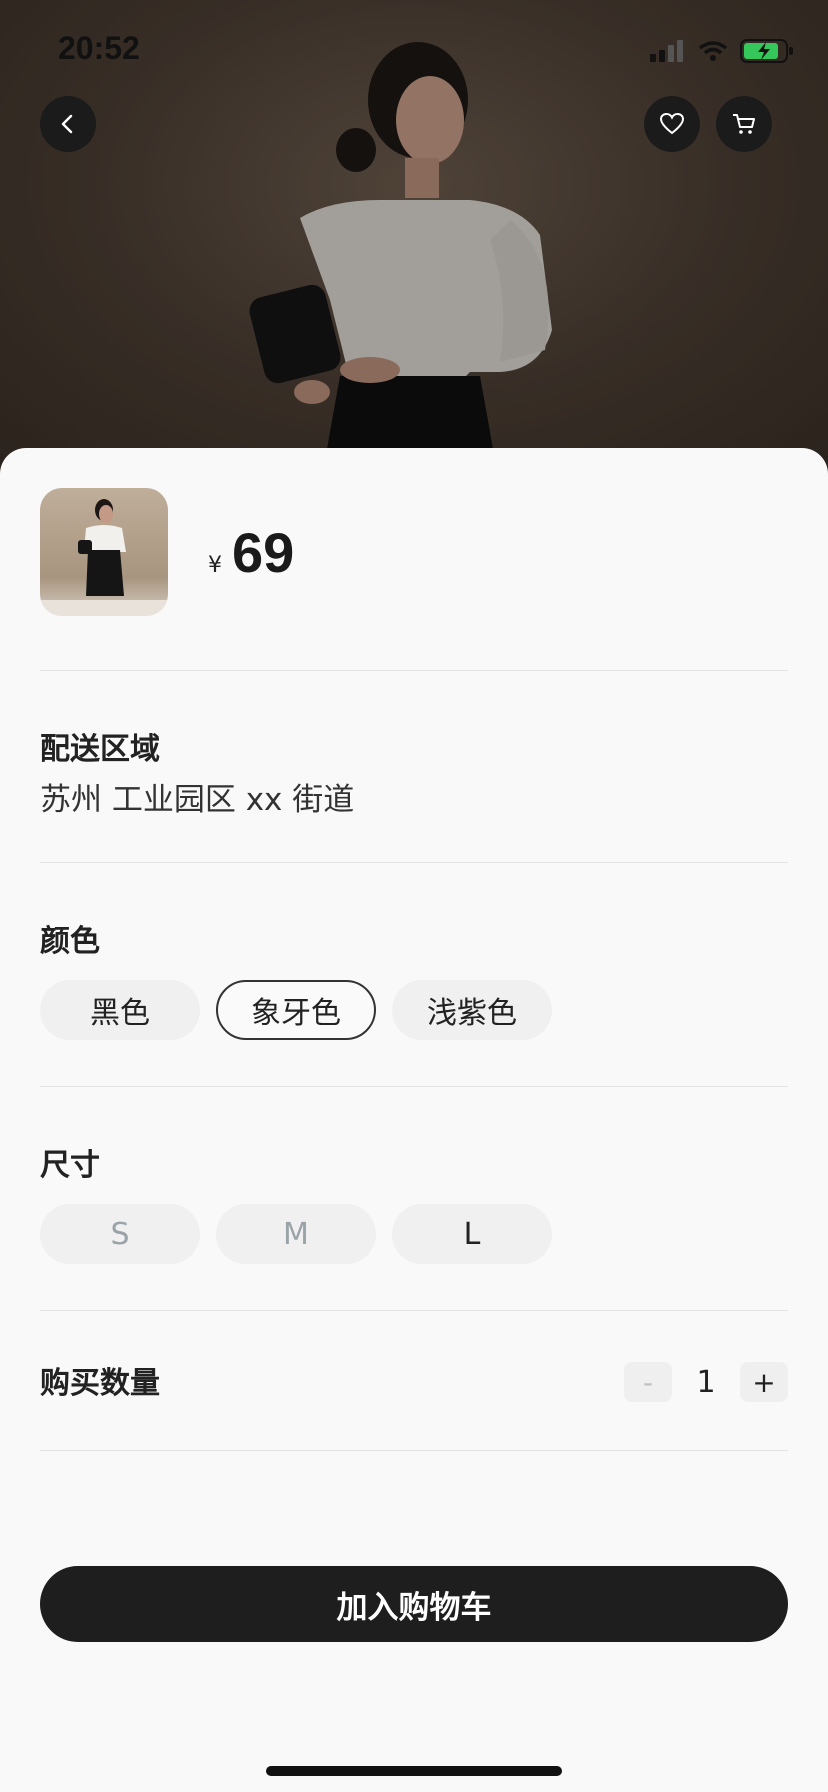  I want to click on back-button, so click(68, 124).